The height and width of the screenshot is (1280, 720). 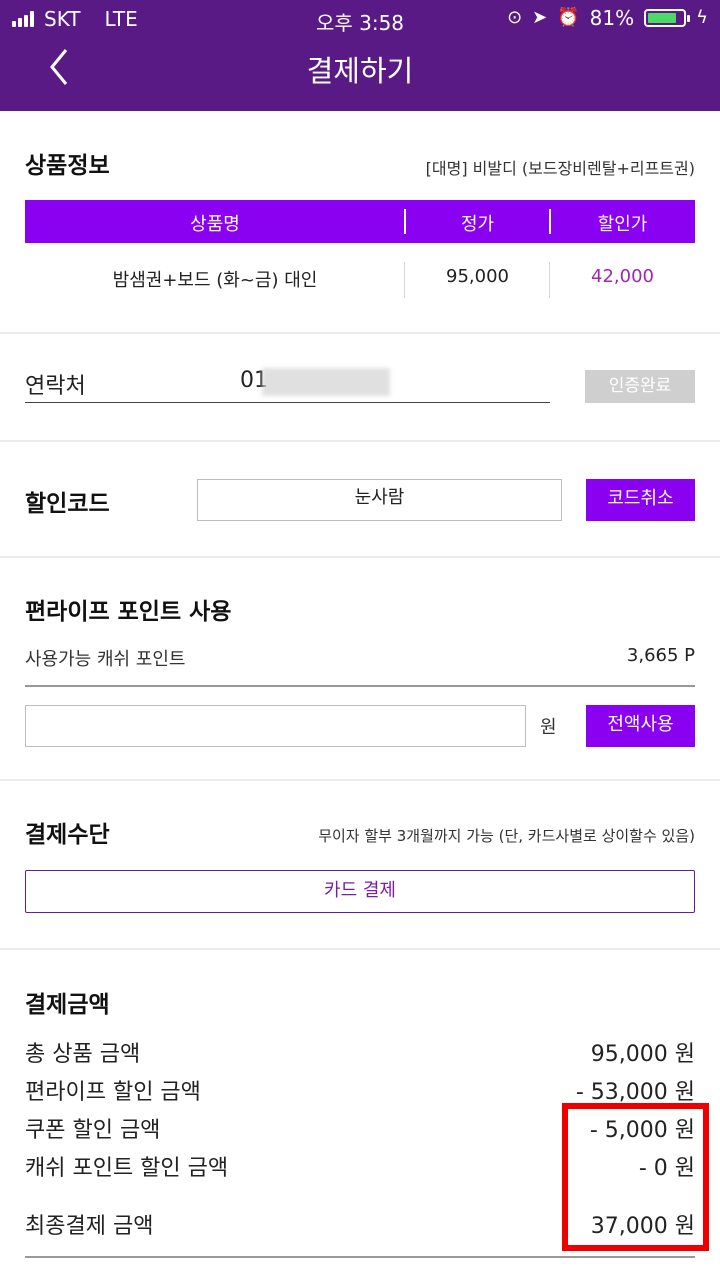 What do you see at coordinates (360, 1257) in the screenshot?
I see `summary-divider` at bounding box center [360, 1257].